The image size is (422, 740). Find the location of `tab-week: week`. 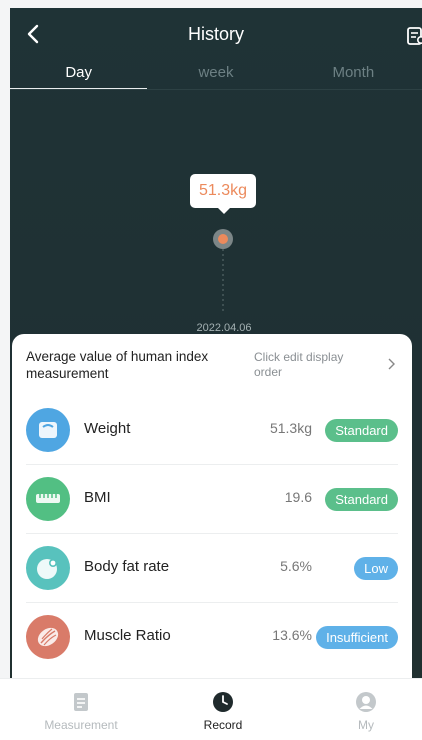

tab-week: week is located at coordinates (215, 75).